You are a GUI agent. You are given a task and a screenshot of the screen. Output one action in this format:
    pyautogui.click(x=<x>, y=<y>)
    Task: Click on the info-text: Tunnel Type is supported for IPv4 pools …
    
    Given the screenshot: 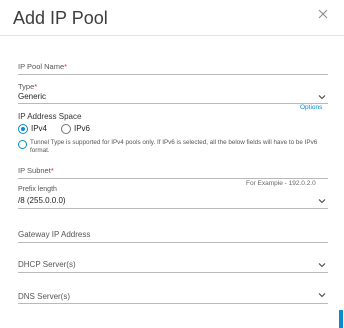 What is the action you would take?
    pyautogui.click(x=174, y=146)
    